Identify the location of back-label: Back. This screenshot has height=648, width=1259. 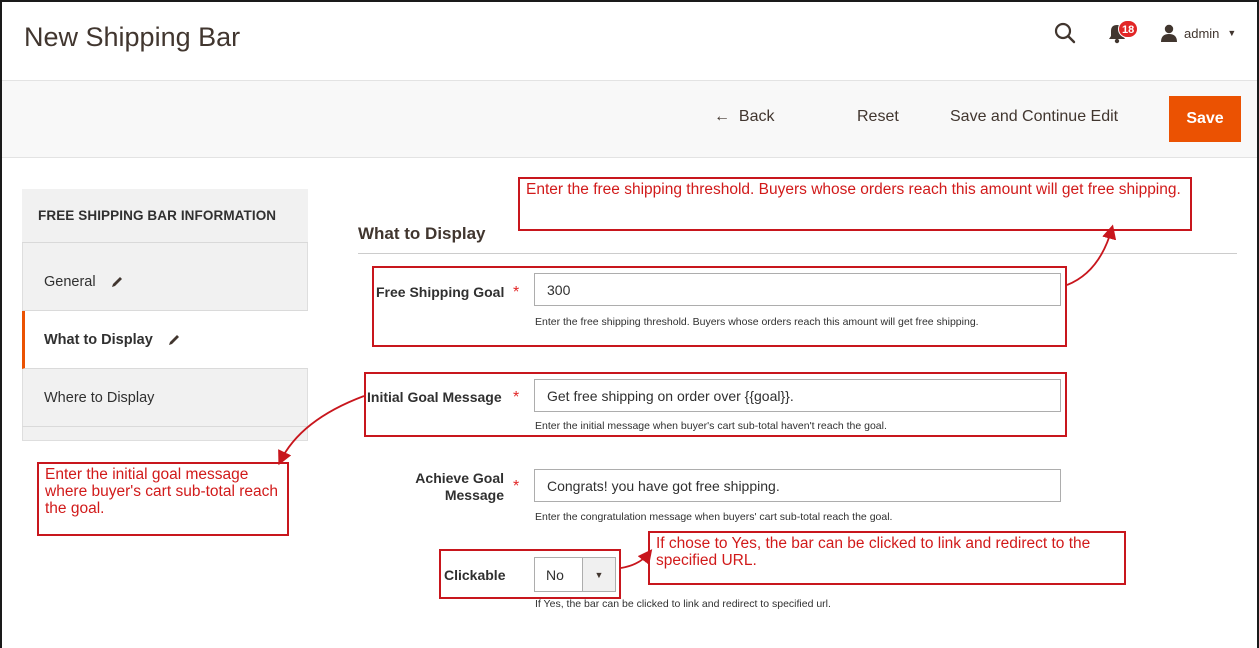
(756, 116).